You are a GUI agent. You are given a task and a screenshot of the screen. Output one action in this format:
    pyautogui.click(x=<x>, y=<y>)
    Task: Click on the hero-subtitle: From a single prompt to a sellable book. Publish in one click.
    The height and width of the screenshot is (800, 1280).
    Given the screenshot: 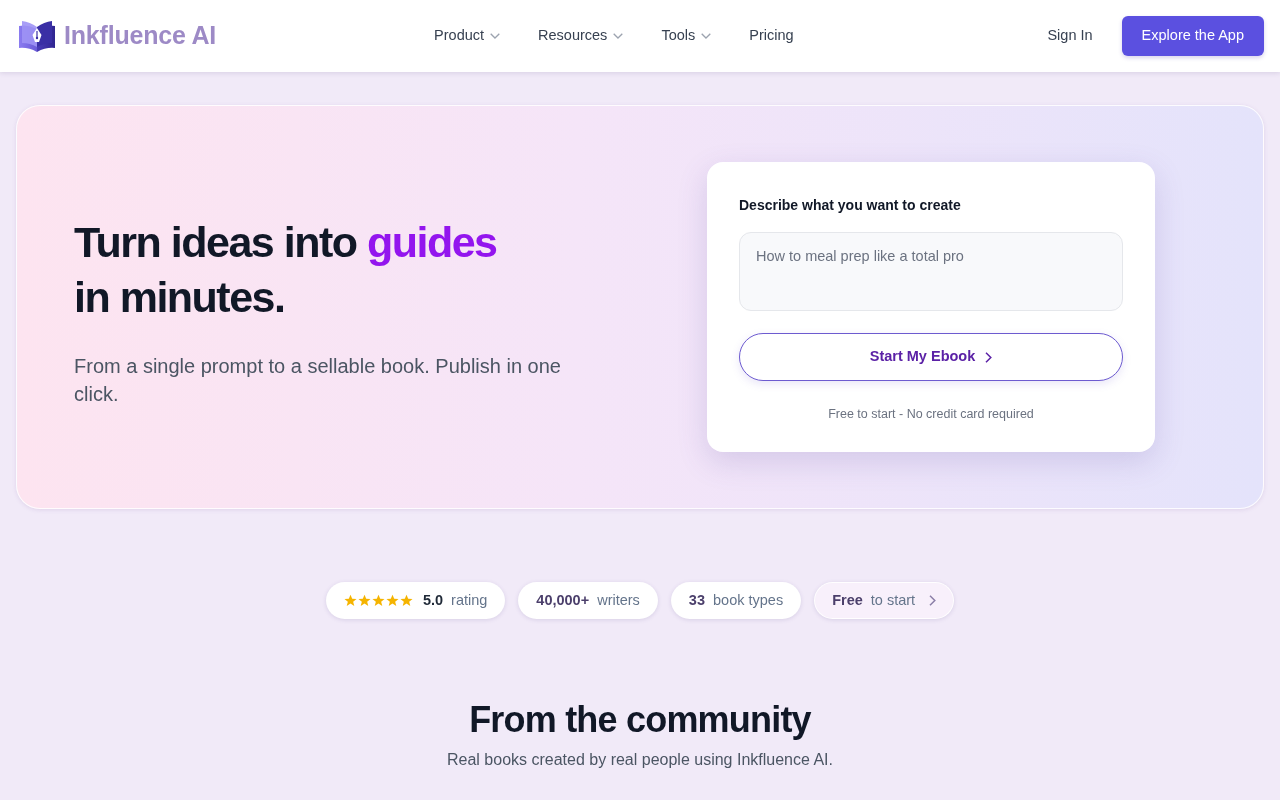 What is the action you would take?
    pyautogui.click(x=318, y=380)
    